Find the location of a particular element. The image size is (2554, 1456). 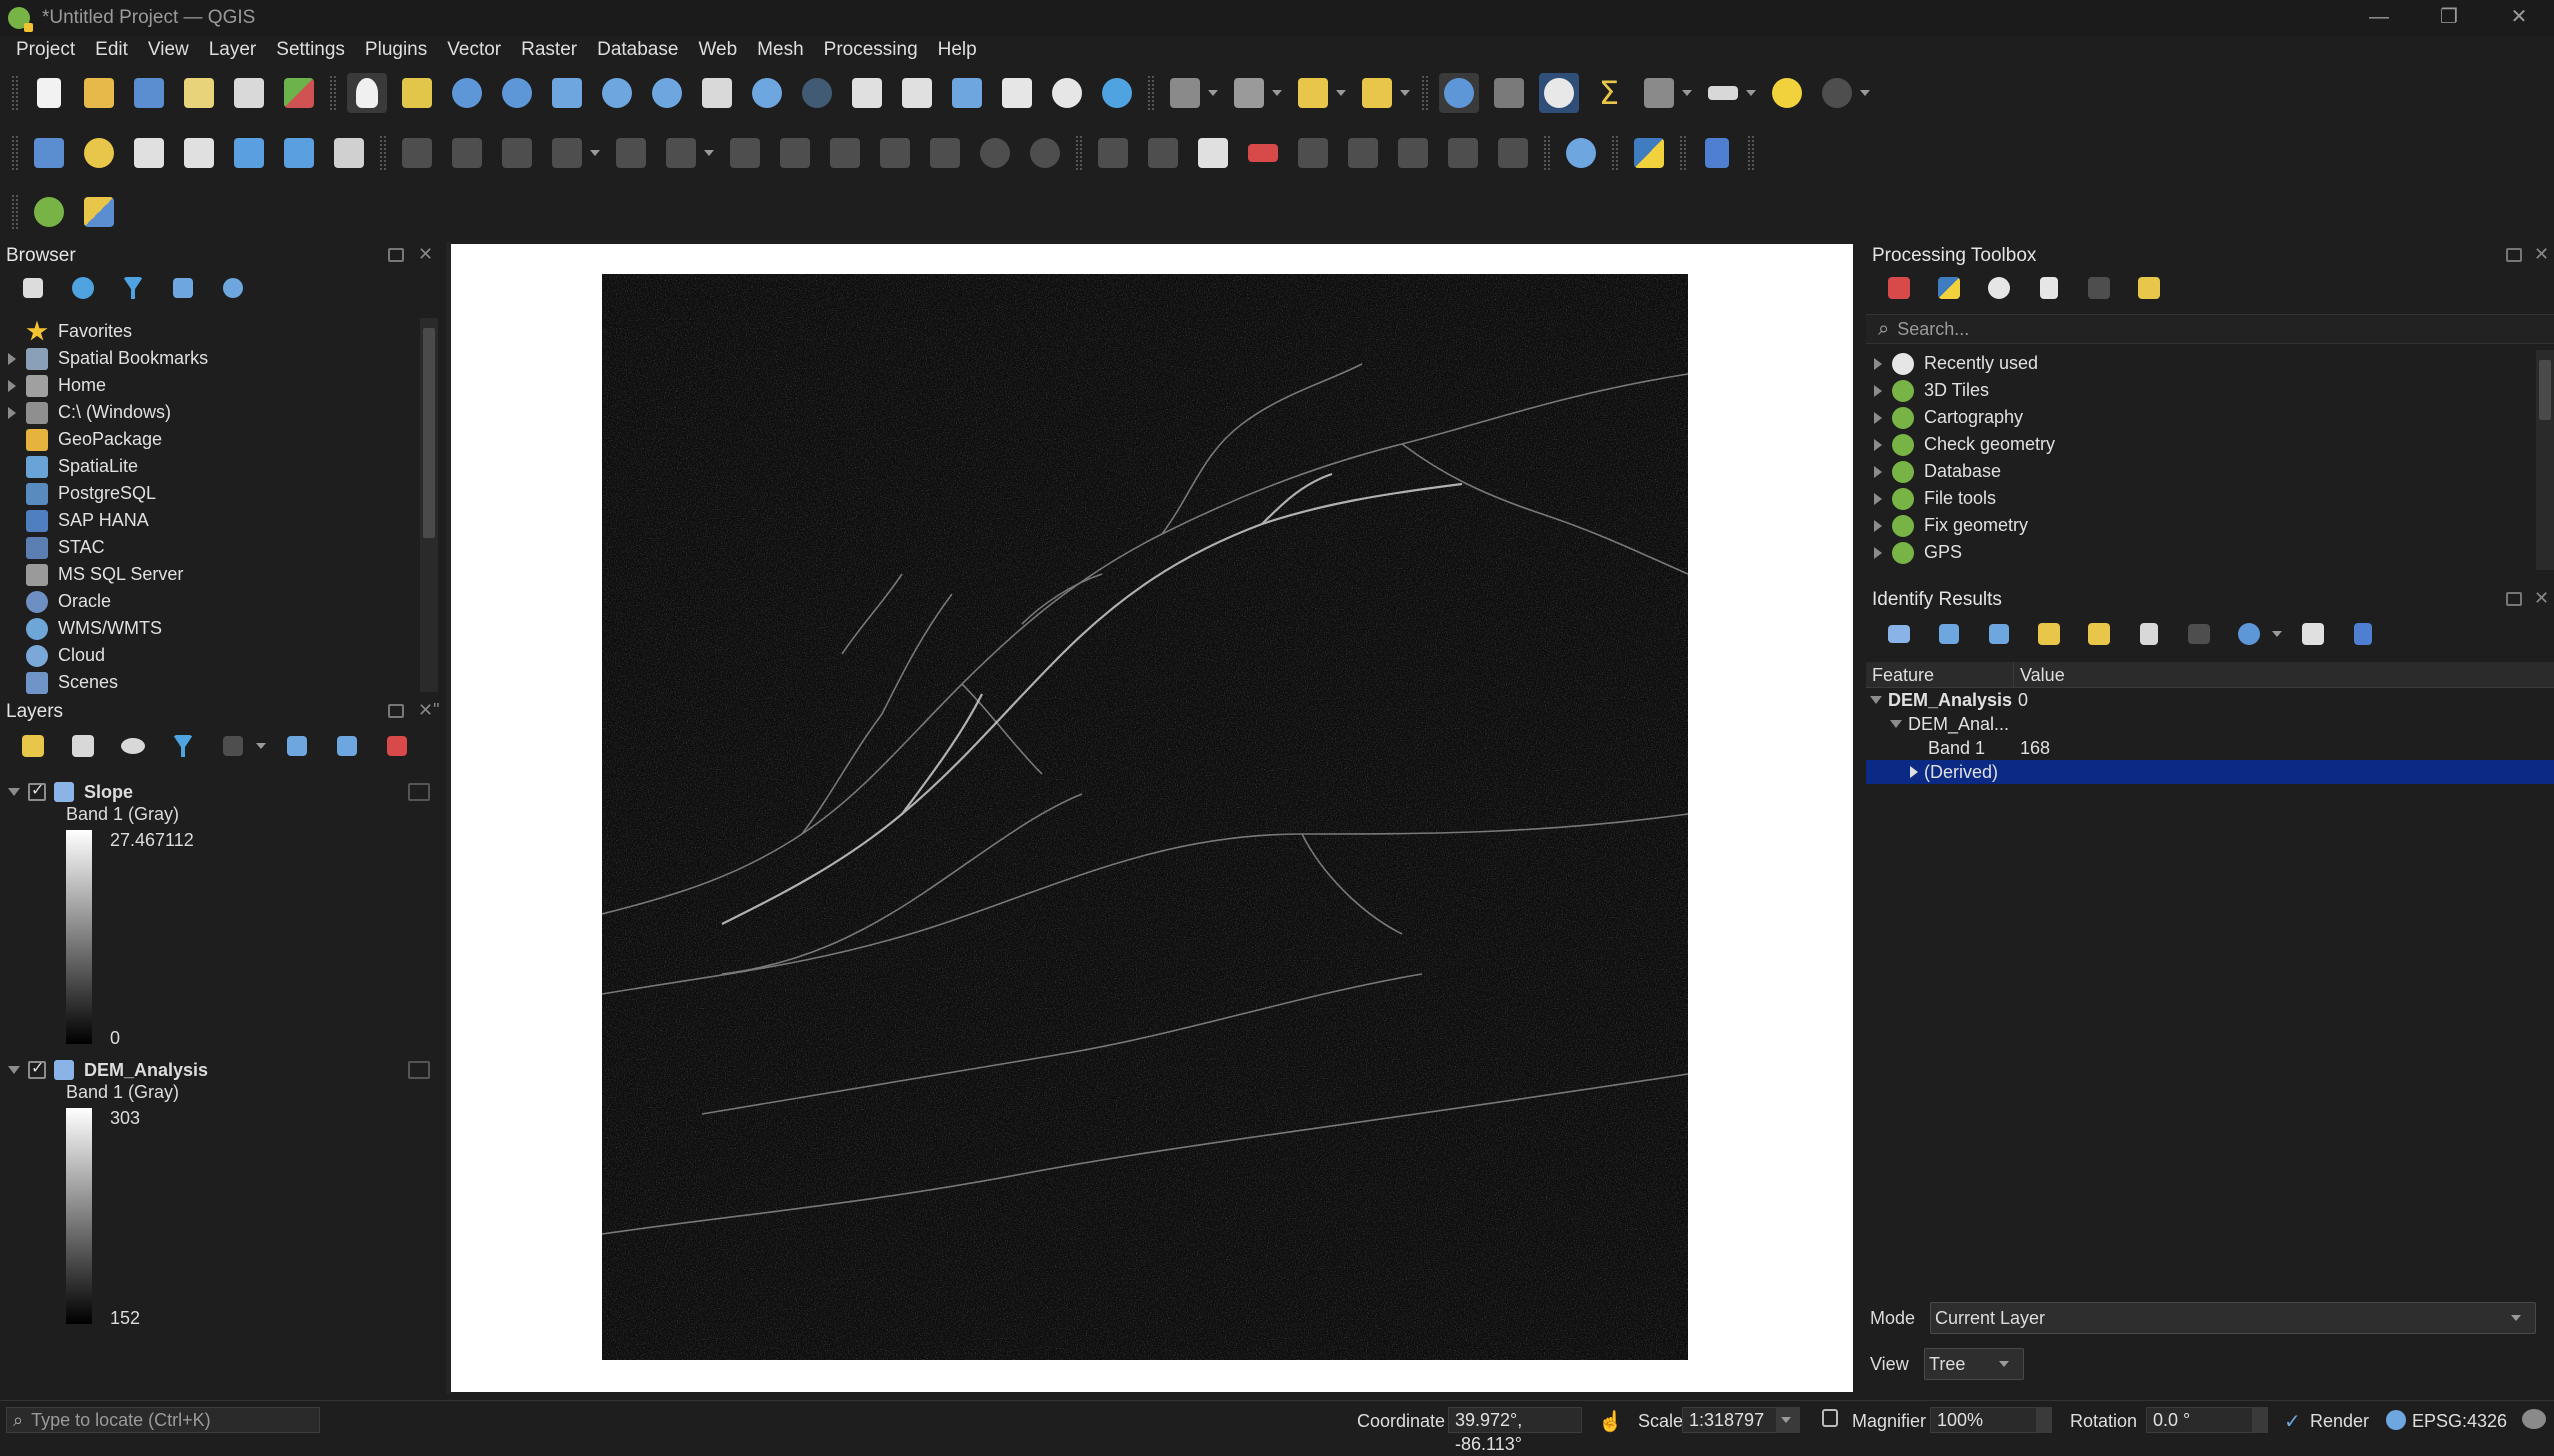

close-panel-icon: ✕" is located at coordinates (428, 710).